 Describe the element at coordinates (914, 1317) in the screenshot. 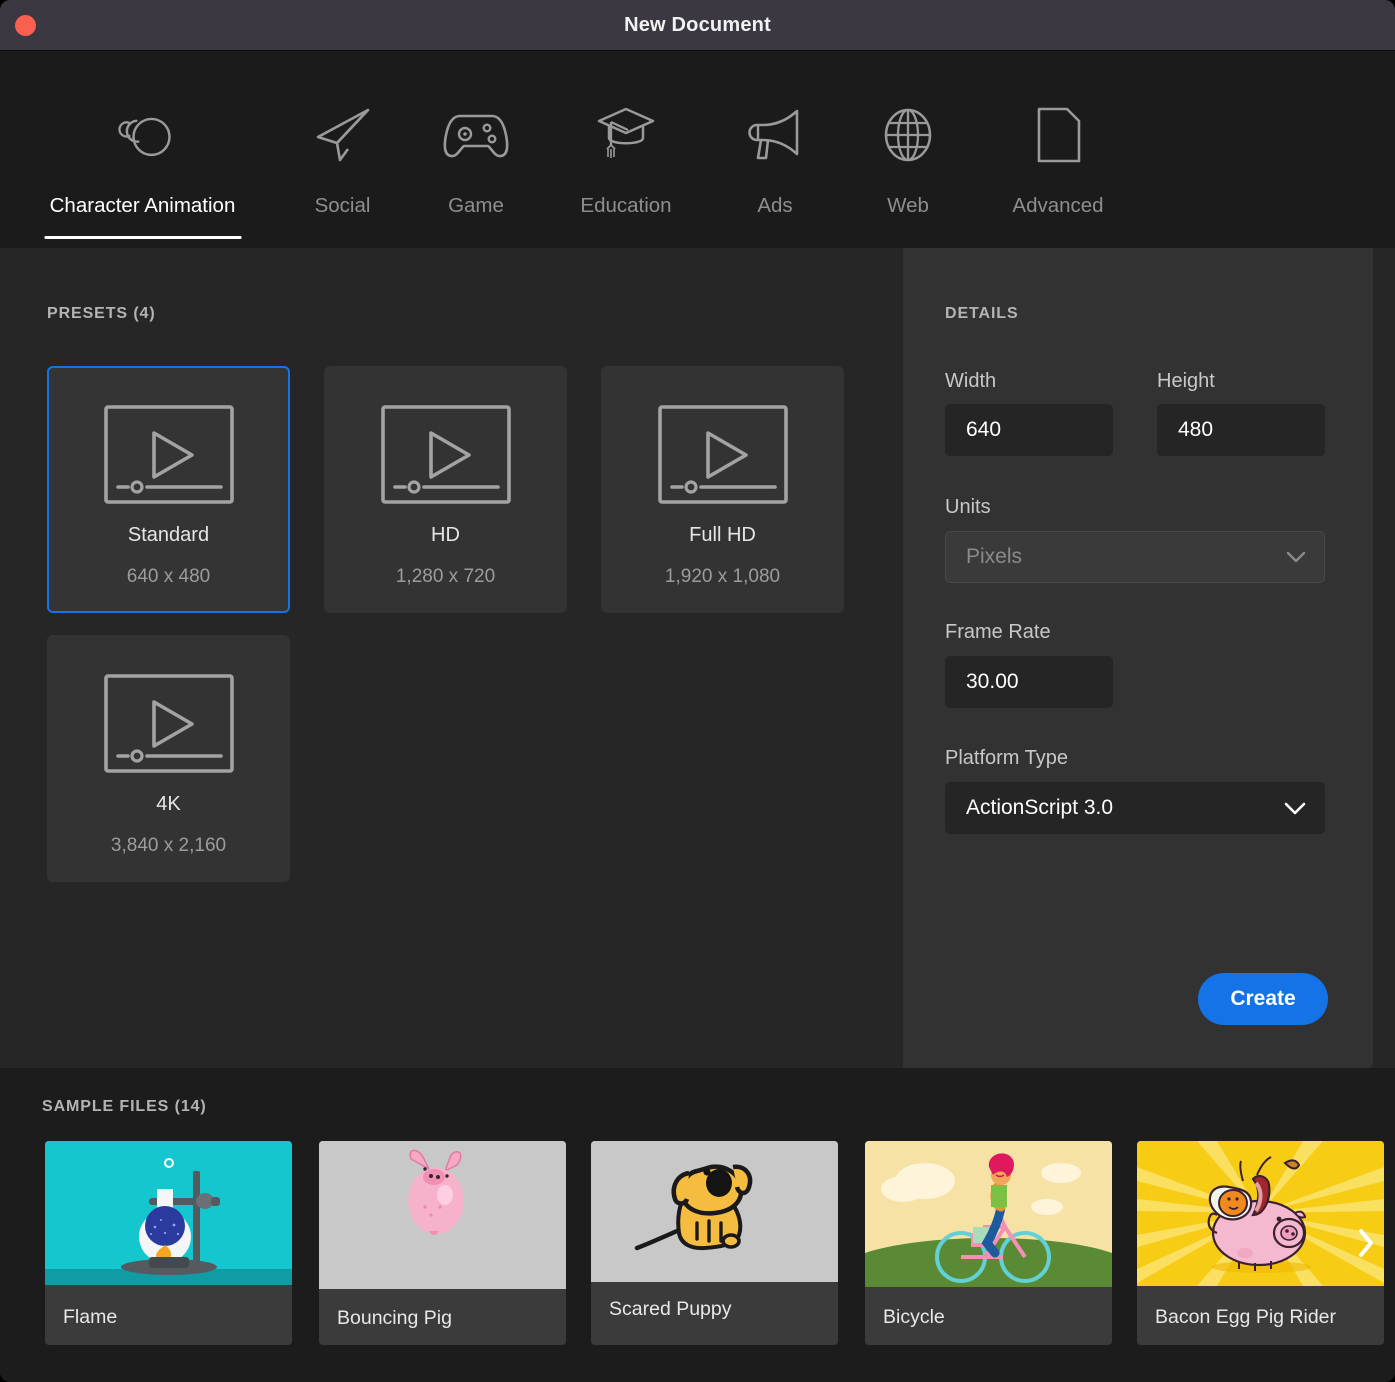

I see `sample-label: Bicycle` at that location.